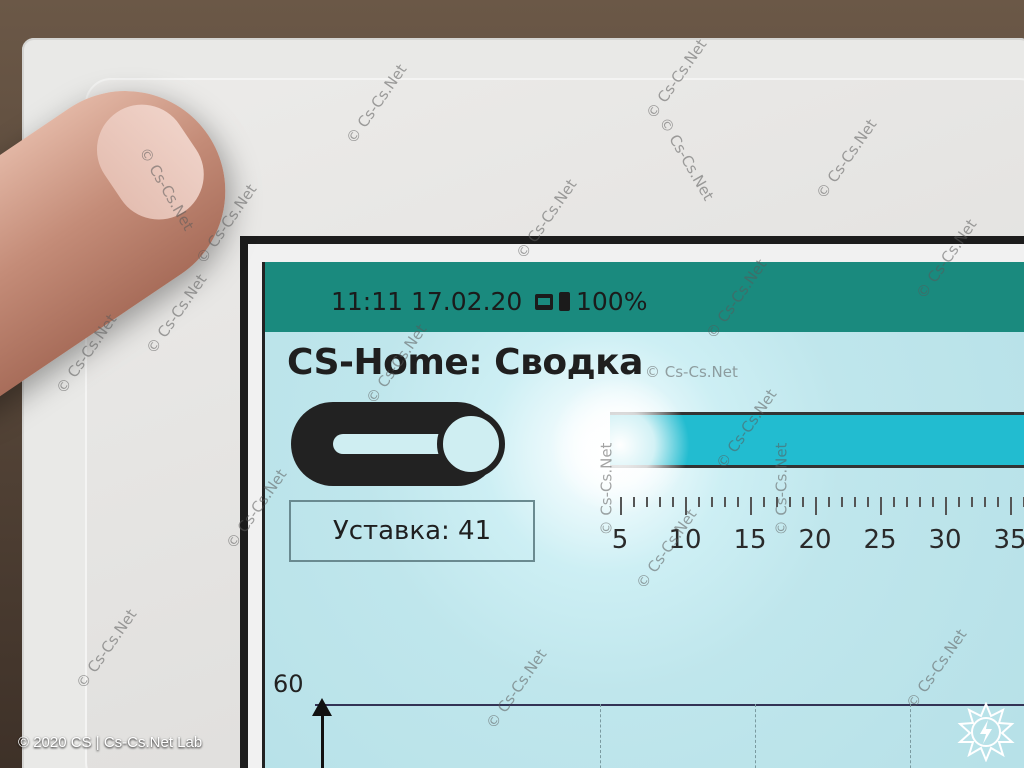  I want to click on toggle-knob, so click(471, 444).